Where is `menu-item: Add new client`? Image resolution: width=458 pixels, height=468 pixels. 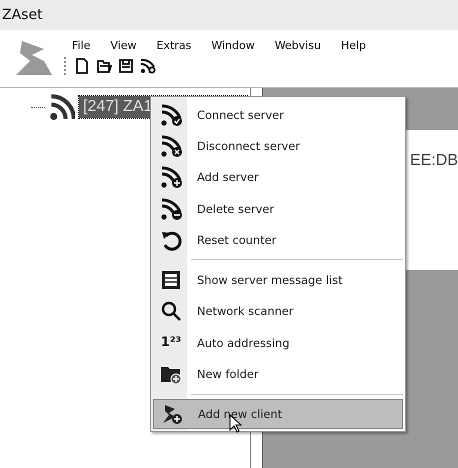
menu-item: Add new client is located at coordinates (278, 413).